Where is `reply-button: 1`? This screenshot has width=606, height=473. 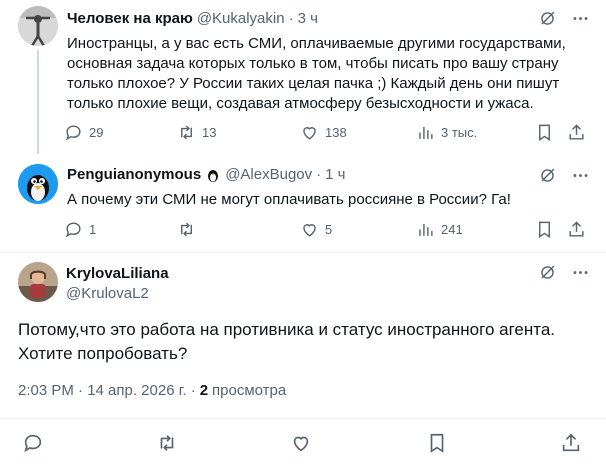 reply-button: 1 is located at coordinates (80, 229).